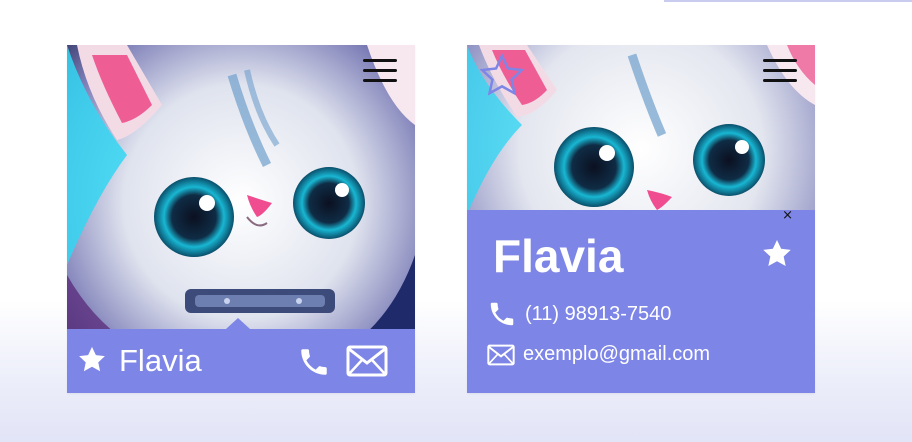 This screenshot has width=912, height=442. What do you see at coordinates (788, 1) in the screenshot?
I see `top-accent-line` at bounding box center [788, 1].